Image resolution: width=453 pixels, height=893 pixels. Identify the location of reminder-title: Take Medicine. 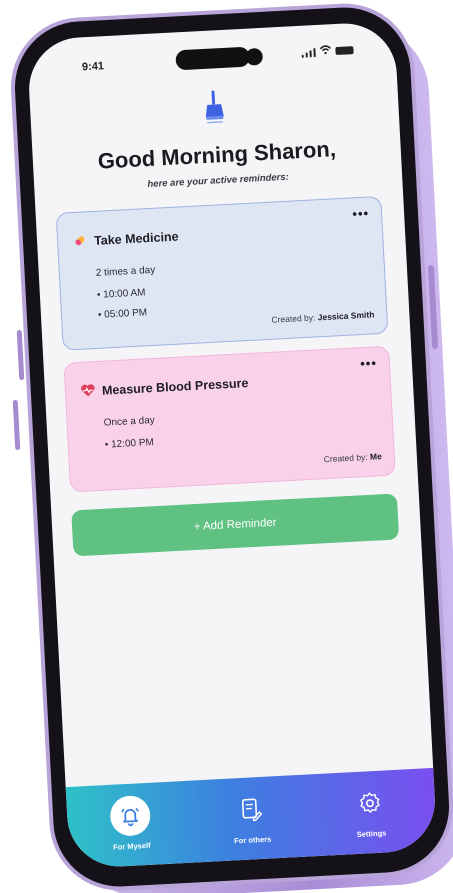
(136, 238).